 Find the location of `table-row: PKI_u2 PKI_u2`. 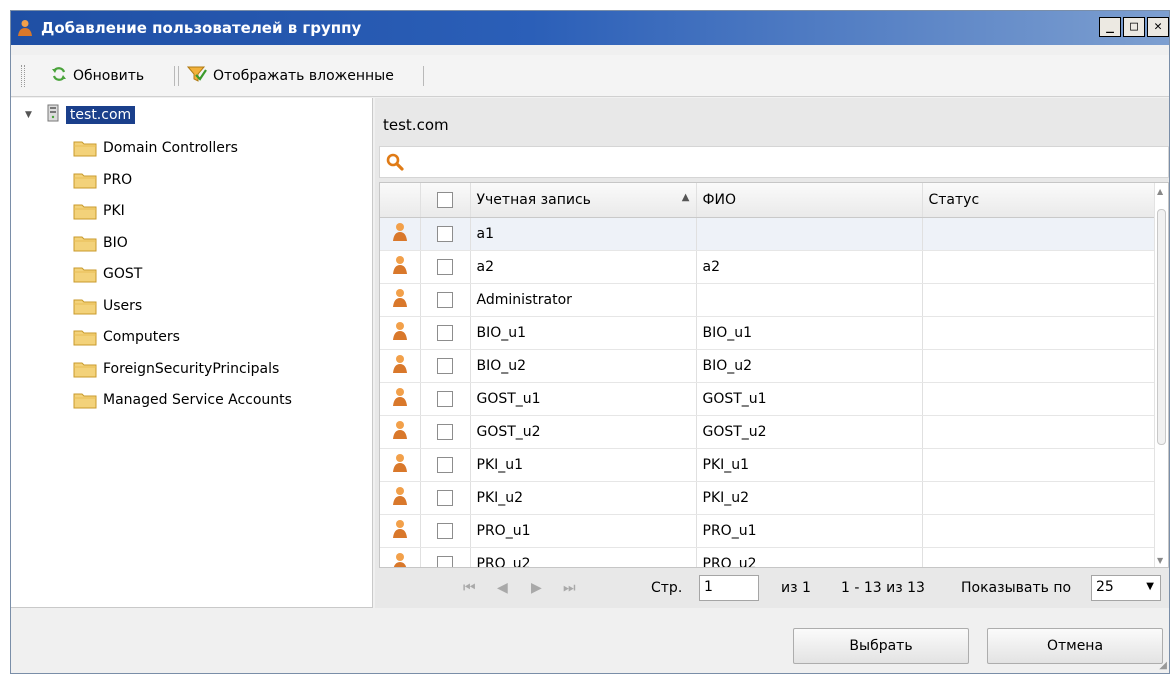

table-row: PKI_u2 PKI_u2 is located at coordinates (768, 498).